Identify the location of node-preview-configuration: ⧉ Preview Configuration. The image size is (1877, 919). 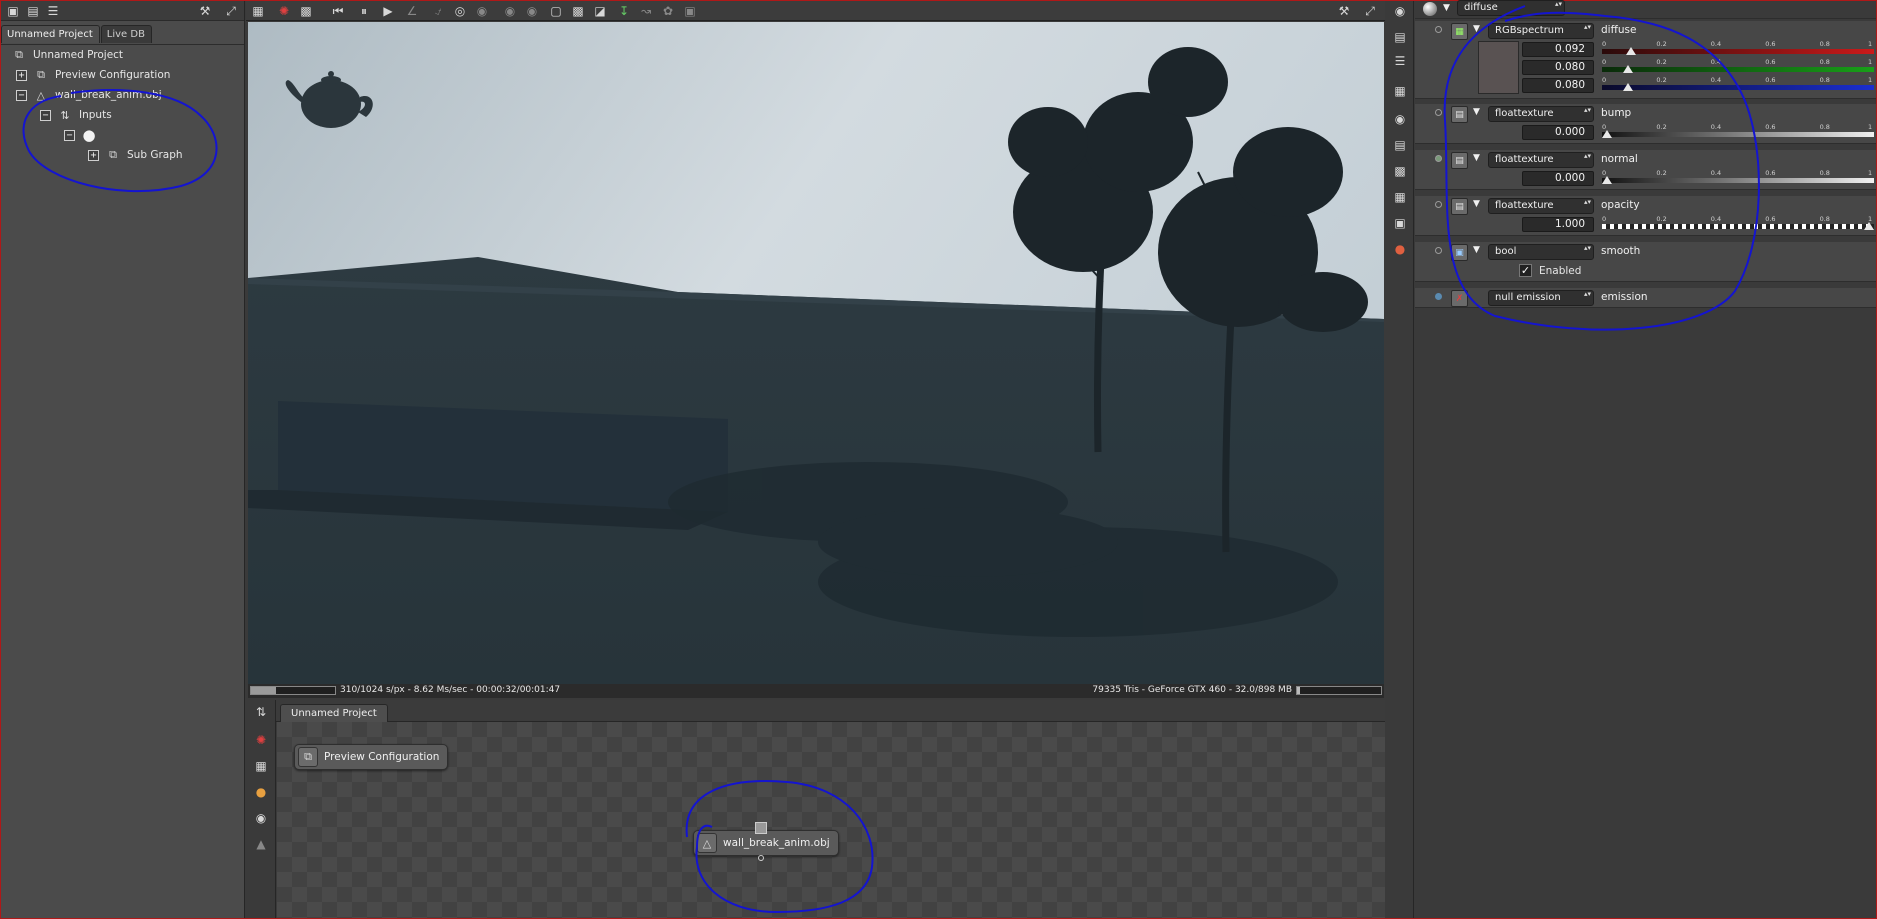
(371, 757).